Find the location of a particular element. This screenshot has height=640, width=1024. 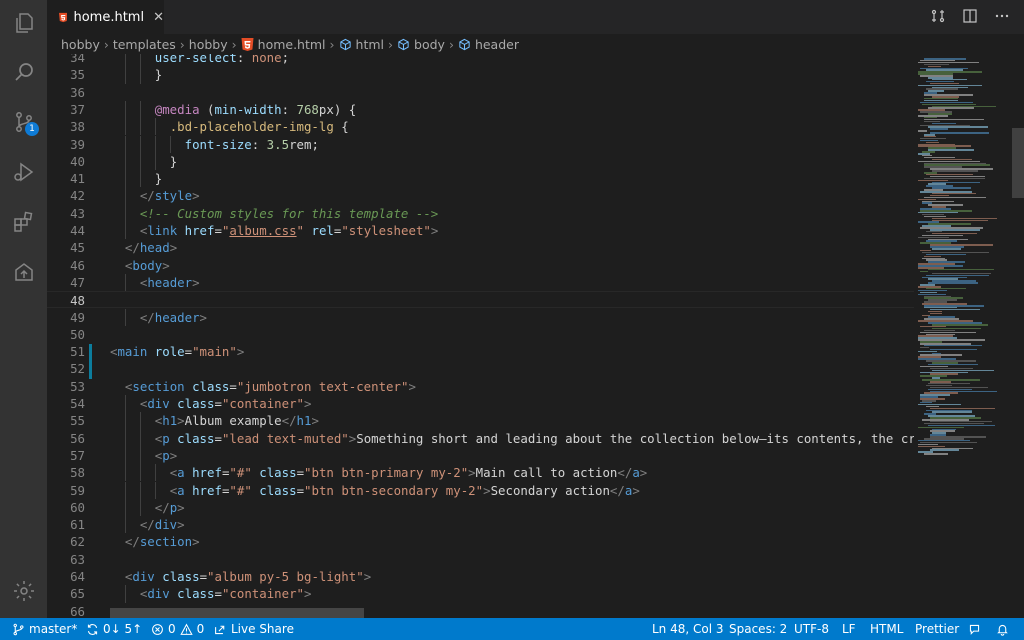

code-line: 62 </section> is located at coordinates (480, 541).